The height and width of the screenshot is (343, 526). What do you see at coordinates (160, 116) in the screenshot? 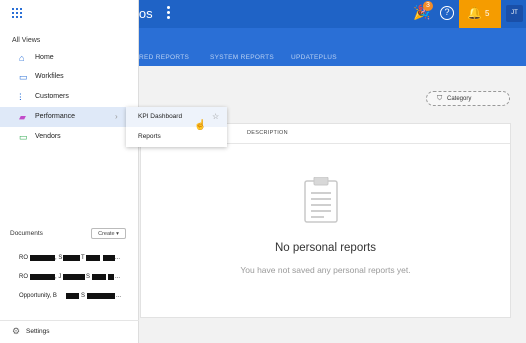
I see `menu-item-label: KPI Dashboard` at bounding box center [160, 116].